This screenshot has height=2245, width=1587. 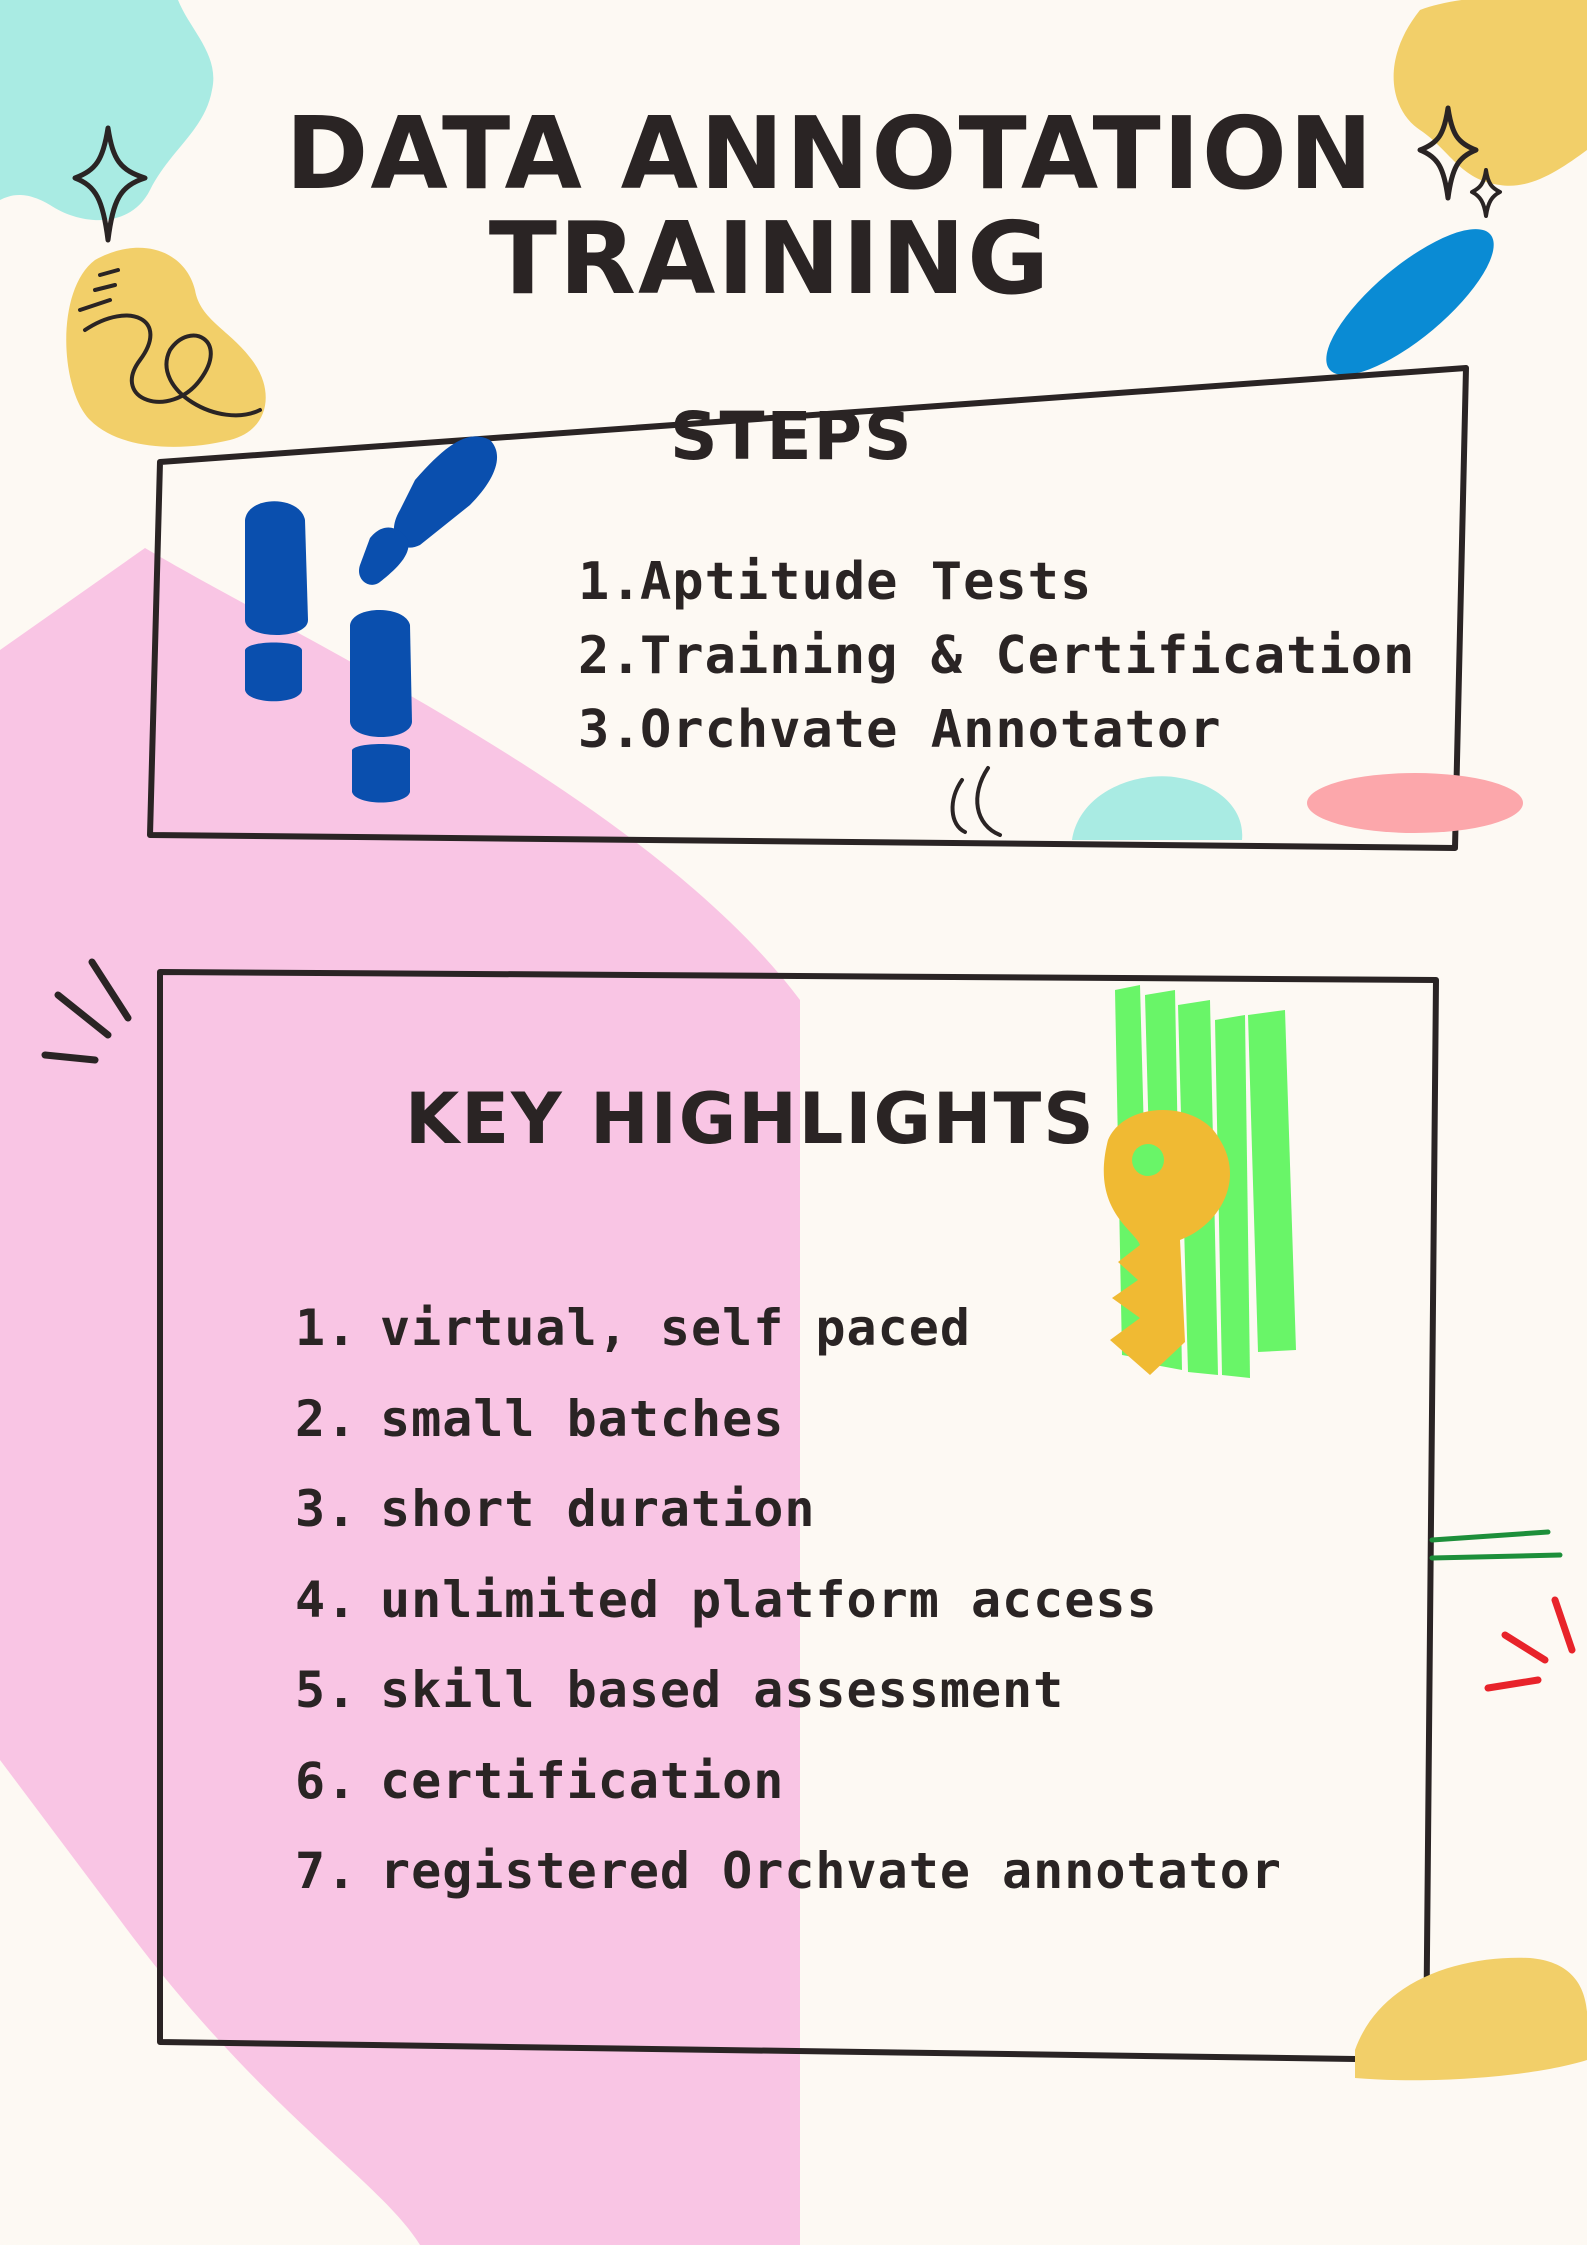 I want to click on squiggle-steps, so click(x=976, y=801).